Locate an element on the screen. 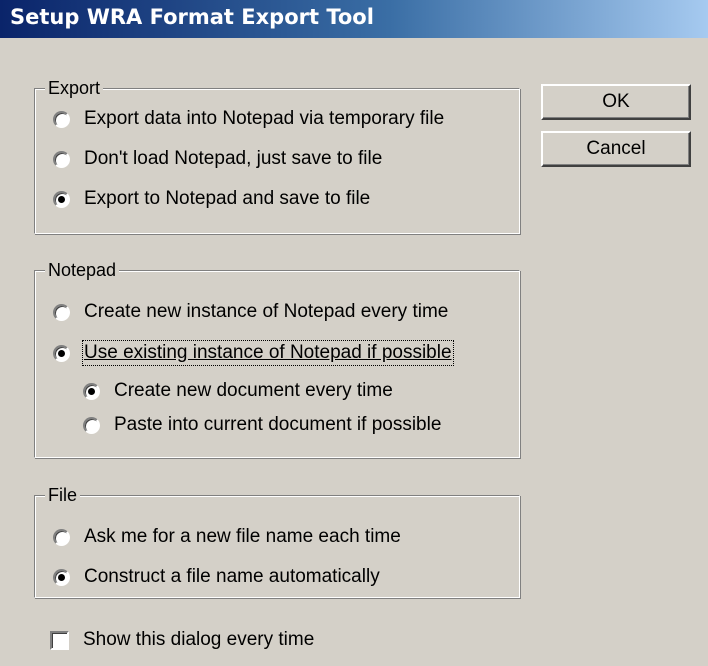 The width and height of the screenshot is (708, 666). radio-ask-file-name: Ask me for a new file name each time is located at coordinates (227, 537).